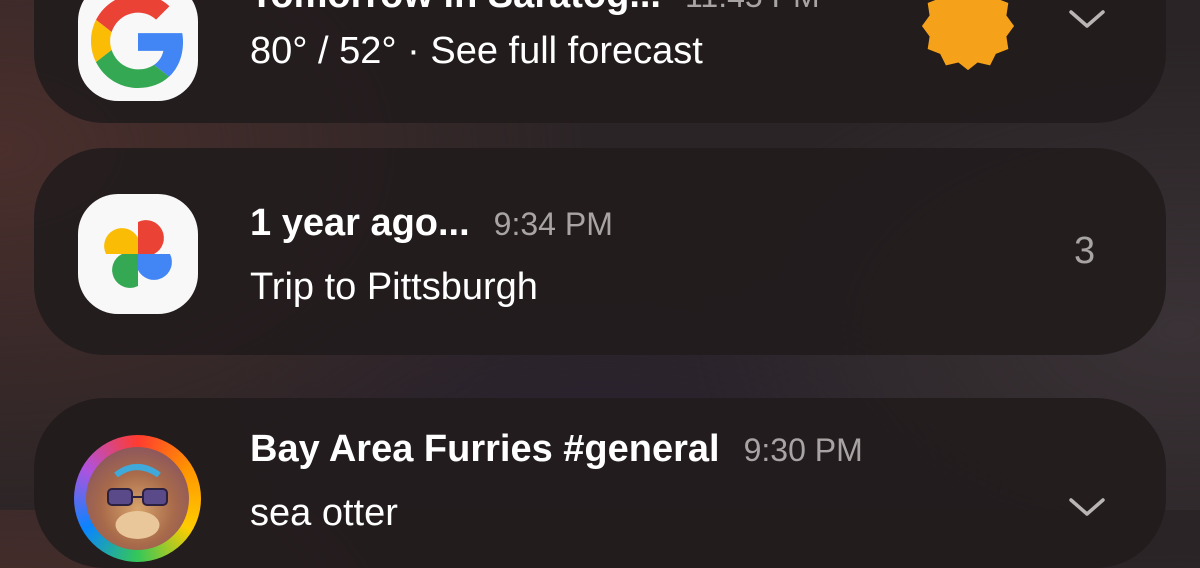 Image resolution: width=1200 pixels, height=568 pixels. I want to click on notification-body: Trip to Pittsburgh, so click(394, 287).